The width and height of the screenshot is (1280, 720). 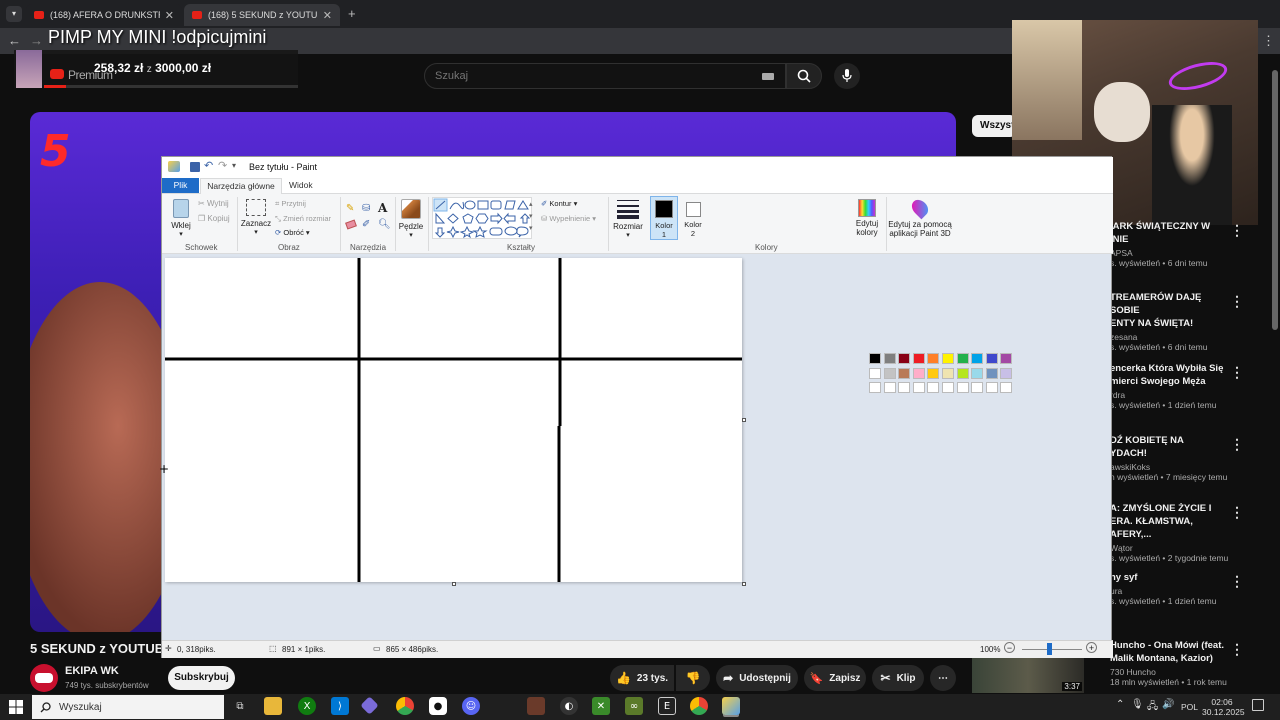 I want to click on cut-button: ✂ Wytnij, so click(x=213, y=203).